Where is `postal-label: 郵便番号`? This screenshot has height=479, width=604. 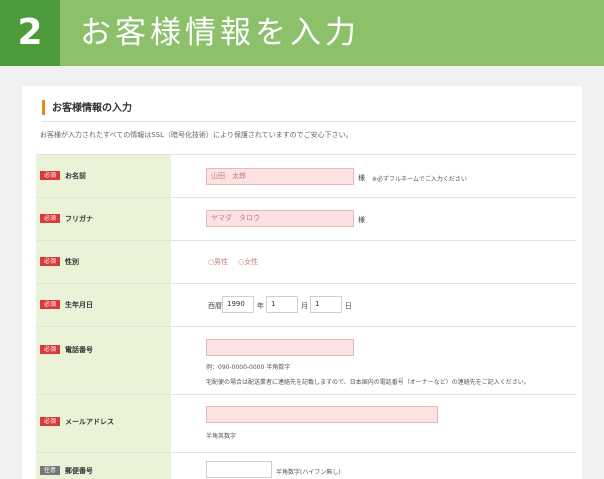 postal-label: 郵便番号 is located at coordinates (79, 471).